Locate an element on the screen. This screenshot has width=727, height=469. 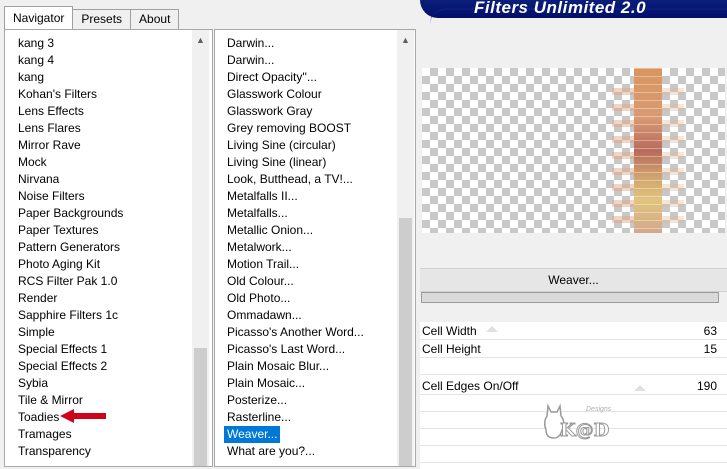
tab-bar: Navigator Presets About is located at coordinates (92, 17).